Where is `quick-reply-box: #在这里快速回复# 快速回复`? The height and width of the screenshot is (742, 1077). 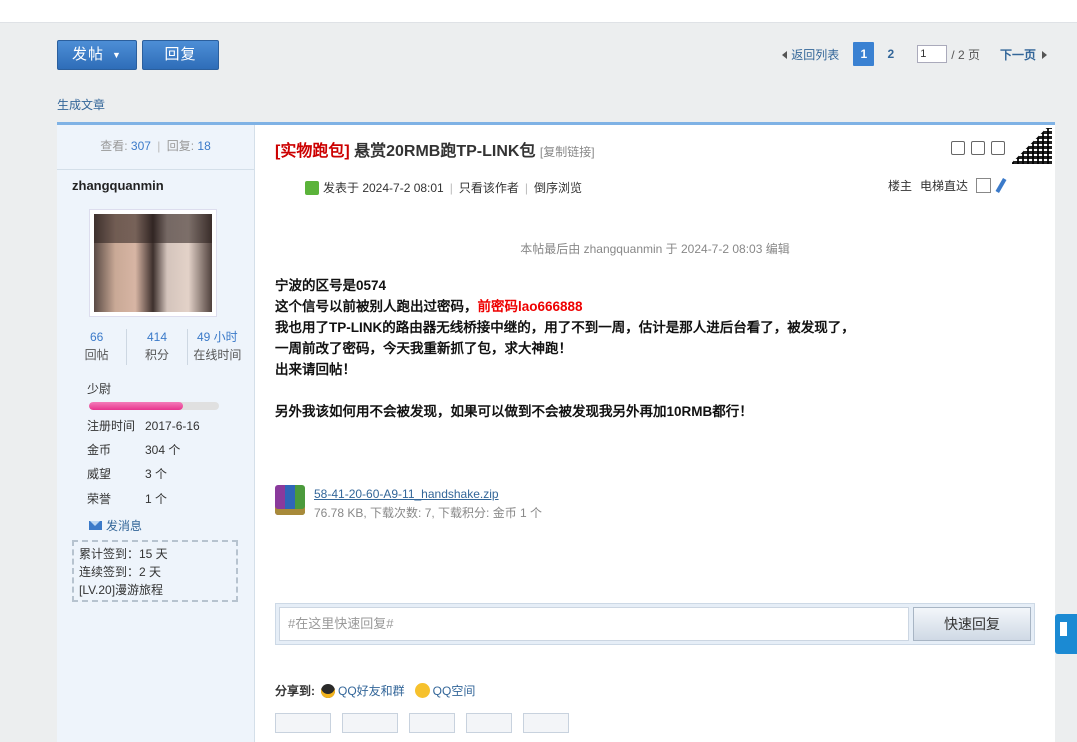 quick-reply-box: #在这里快速回复# 快速回复 is located at coordinates (655, 624).